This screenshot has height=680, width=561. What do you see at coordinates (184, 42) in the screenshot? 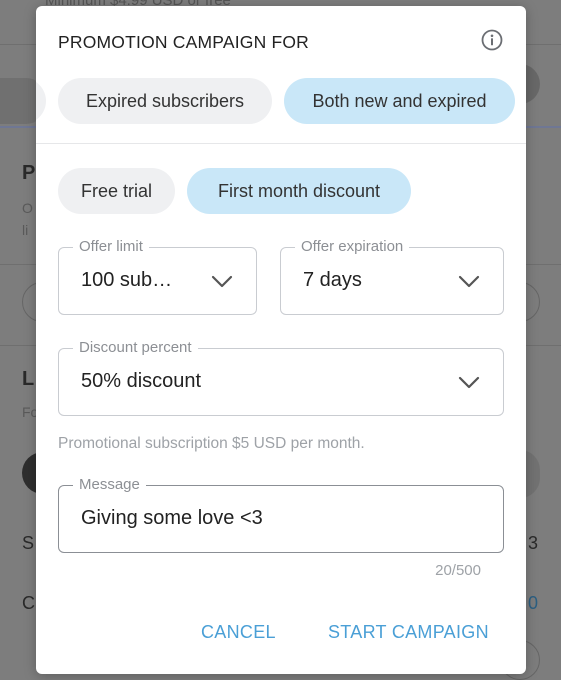
I see `dialog-title: PROMOTION CAMPAIGN FOR` at bounding box center [184, 42].